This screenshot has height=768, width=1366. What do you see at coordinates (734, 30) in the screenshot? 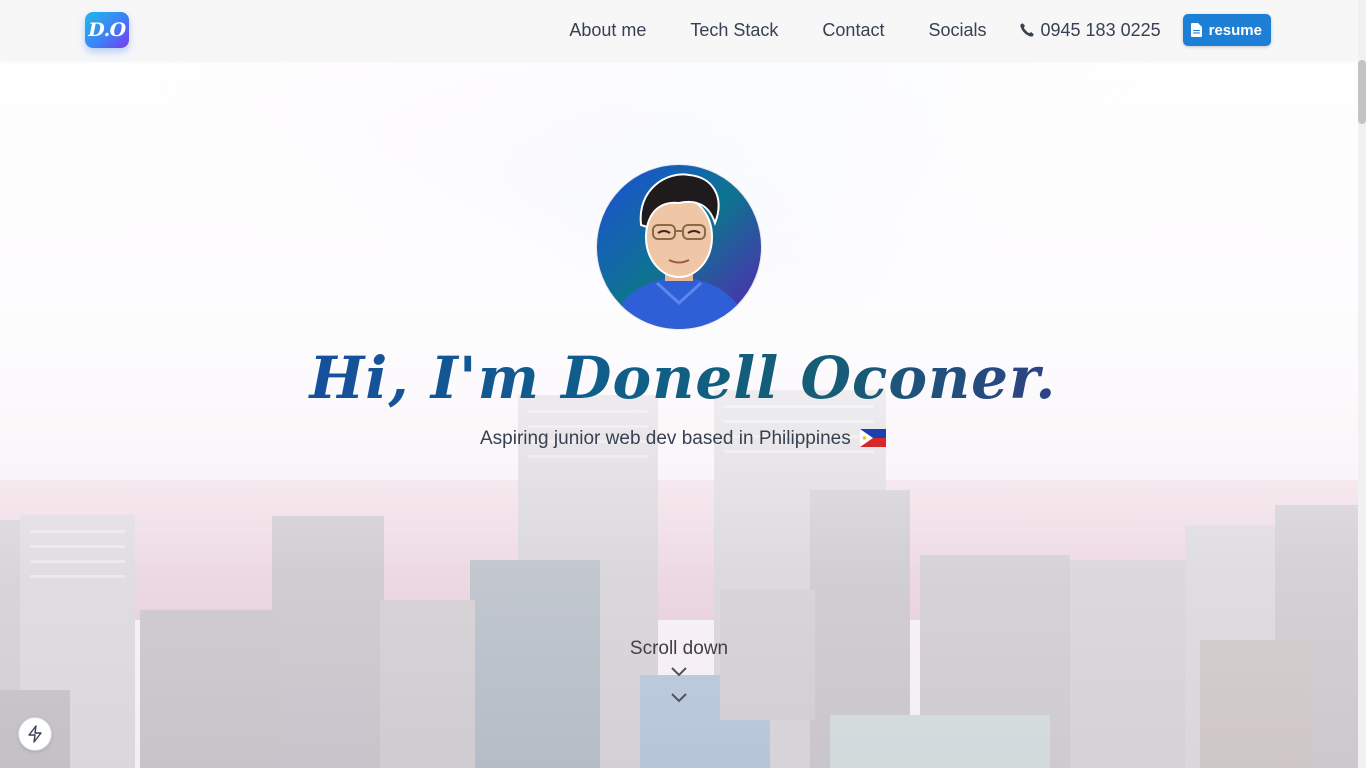
I see `nav-tech-stack: Tech Stack` at bounding box center [734, 30].